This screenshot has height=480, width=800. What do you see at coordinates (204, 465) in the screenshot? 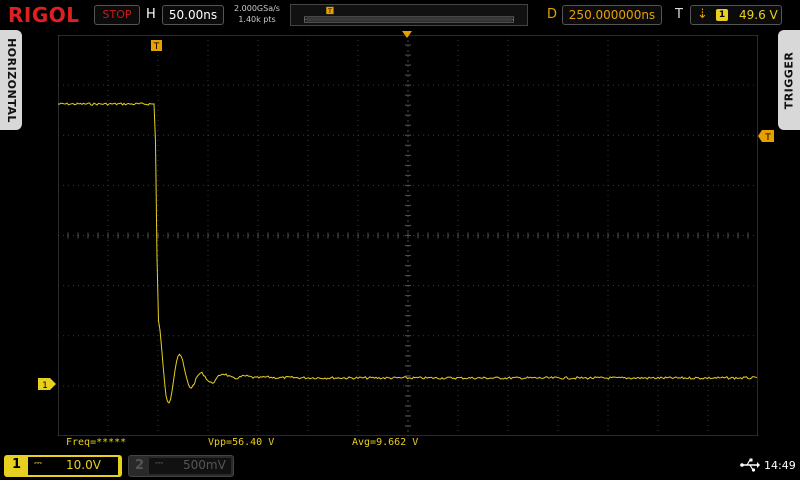
I see `channel2-scale: 500mV` at bounding box center [204, 465].